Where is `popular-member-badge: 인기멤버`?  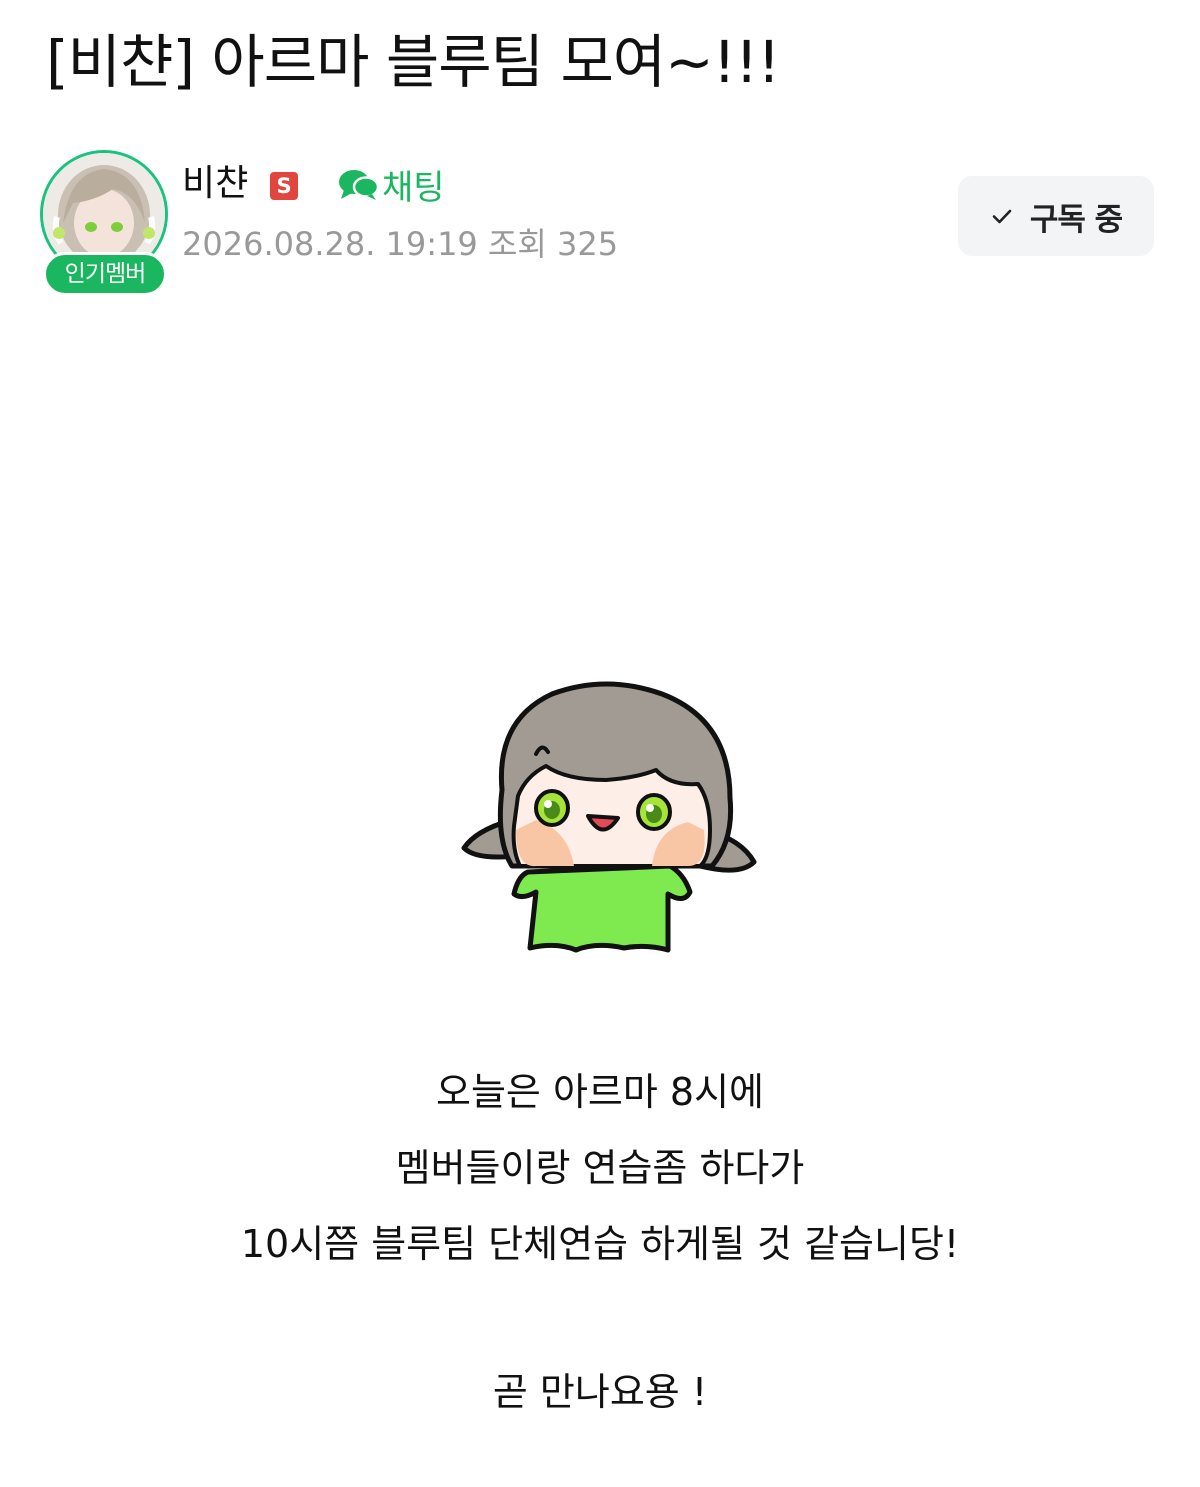 popular-member-badge: 인기멤버 is located at coordinates (105, 274).